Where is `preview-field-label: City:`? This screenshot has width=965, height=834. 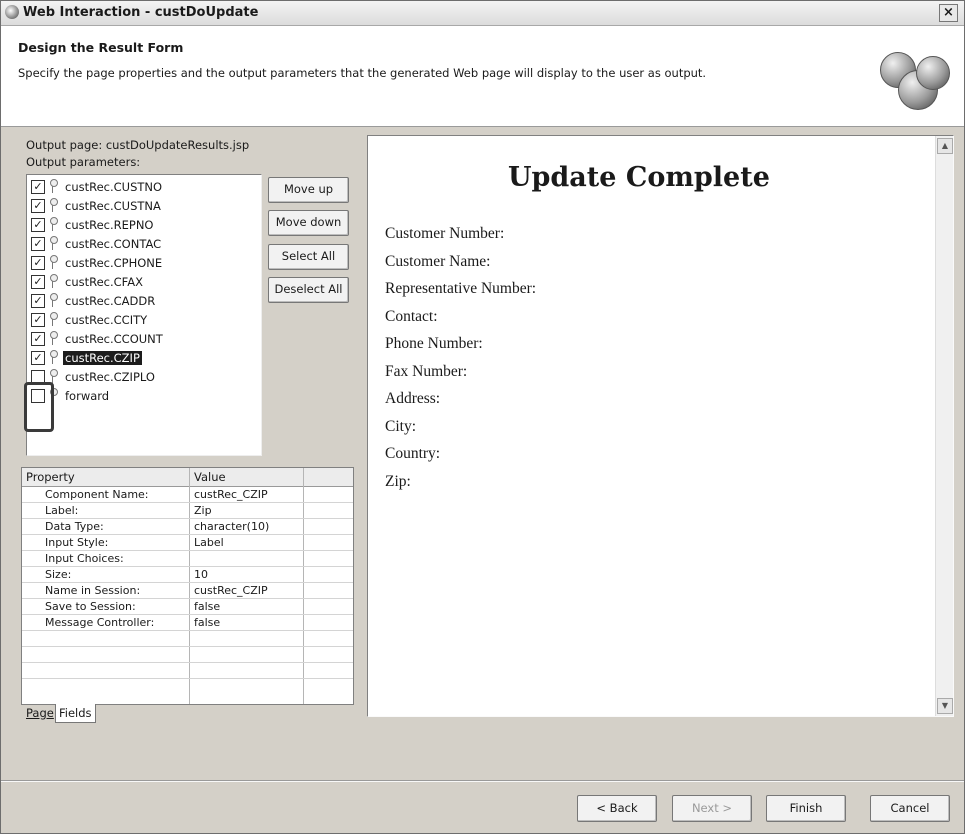
preview-field-label: City: is located at coordinates (401, 426).